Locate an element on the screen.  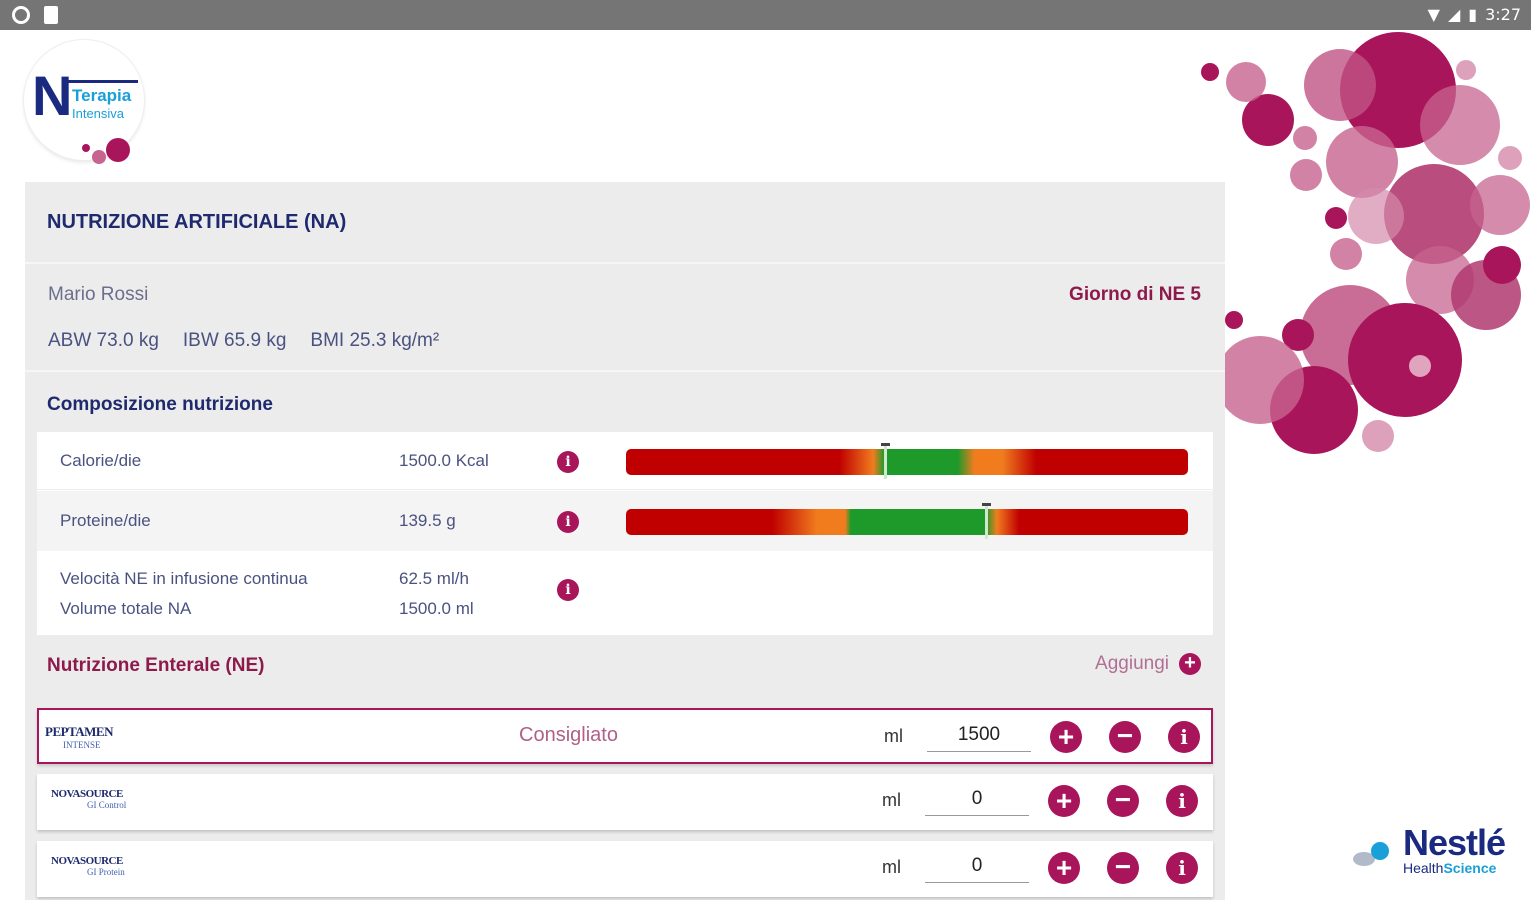
app-logo: N Terapia Intensiva is located at coordinates (84, 102).